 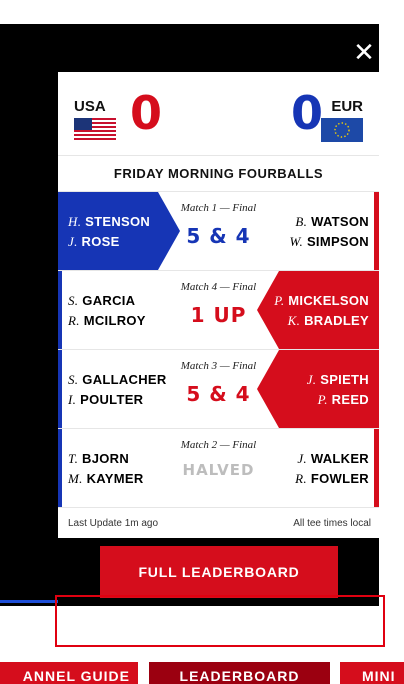 What do you see at coordinates (95, 130) in the screenshot?
I see `usa-flag-icon` at bounding box center [95, 130].